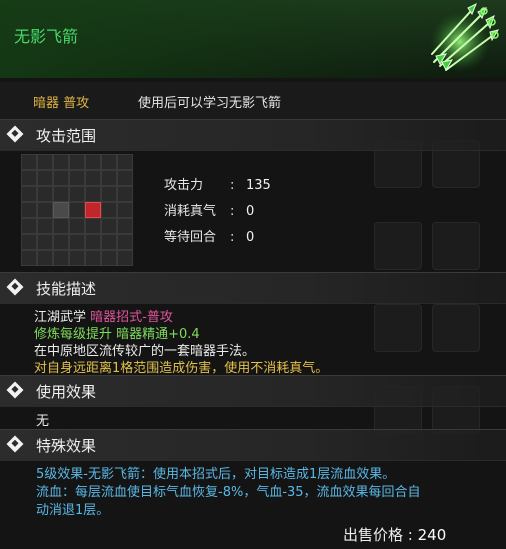  Describe the element at coordinates (46, 36) in the screenshot. I see `item-title: 无影飞箭` at that location.